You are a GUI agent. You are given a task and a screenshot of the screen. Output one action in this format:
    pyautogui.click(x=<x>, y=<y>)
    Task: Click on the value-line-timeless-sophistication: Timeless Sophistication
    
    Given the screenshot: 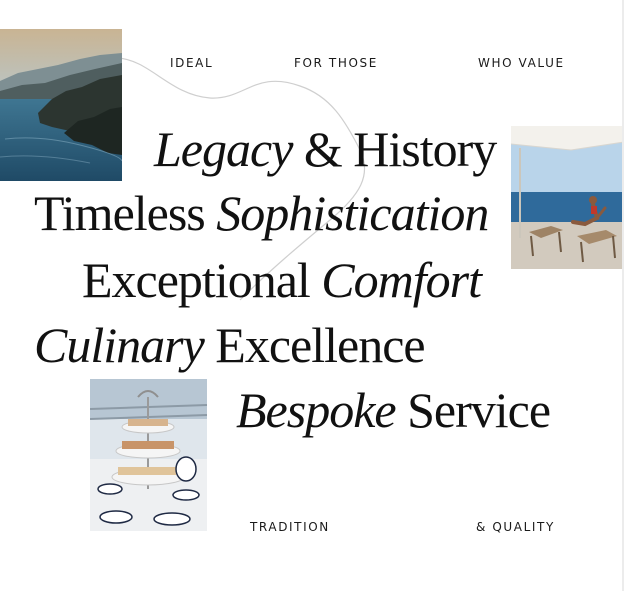 What is the action you would take?
    pyautogui.click(x=261, y=213)
    